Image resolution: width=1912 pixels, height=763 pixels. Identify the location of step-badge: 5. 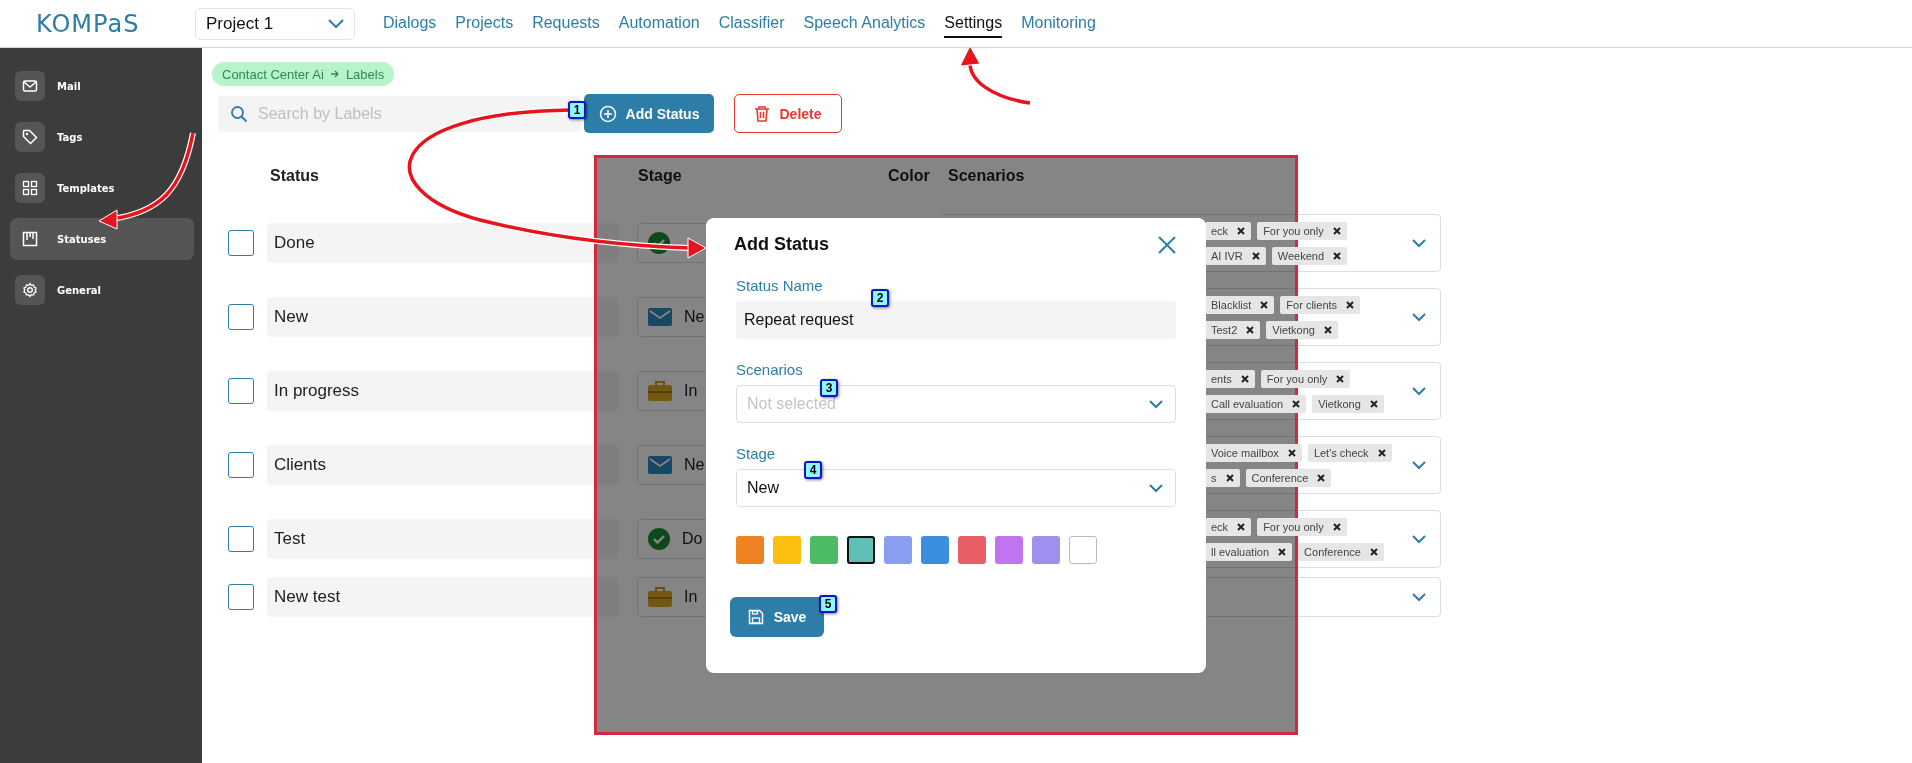
(828, 604).